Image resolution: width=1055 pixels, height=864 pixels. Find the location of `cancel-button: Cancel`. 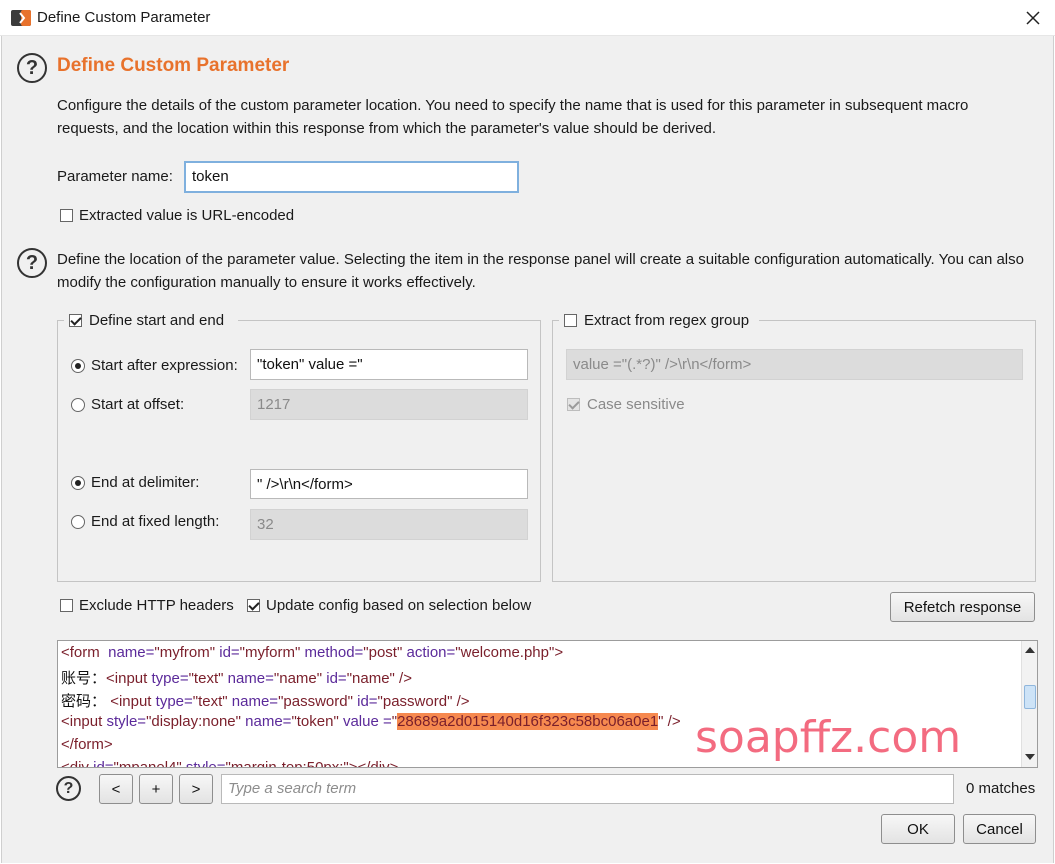

cancel-button: Cancel is located at coordinates (999, 829).